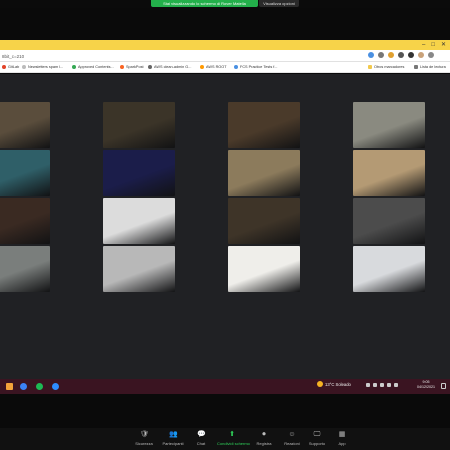  Describe the element at coordinates (368, 385) in the screenshot. I see `chevron-up-icon` at that location.